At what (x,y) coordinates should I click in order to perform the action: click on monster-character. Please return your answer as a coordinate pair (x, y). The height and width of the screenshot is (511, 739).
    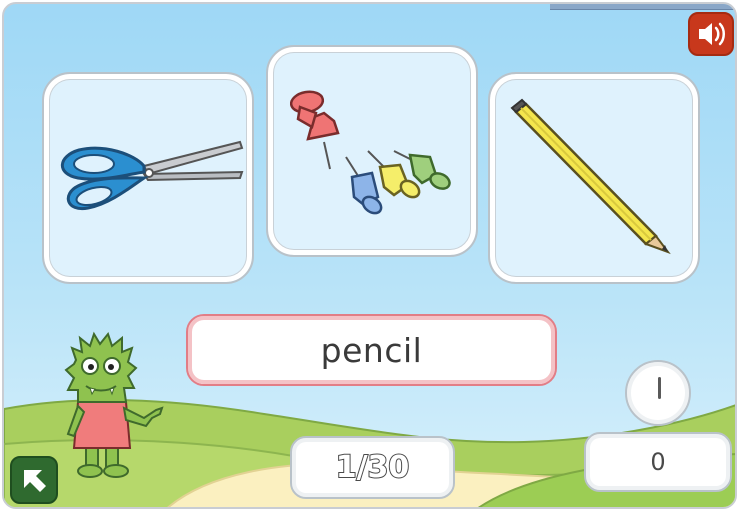
    Looking at the image, I should click on (114, 404).